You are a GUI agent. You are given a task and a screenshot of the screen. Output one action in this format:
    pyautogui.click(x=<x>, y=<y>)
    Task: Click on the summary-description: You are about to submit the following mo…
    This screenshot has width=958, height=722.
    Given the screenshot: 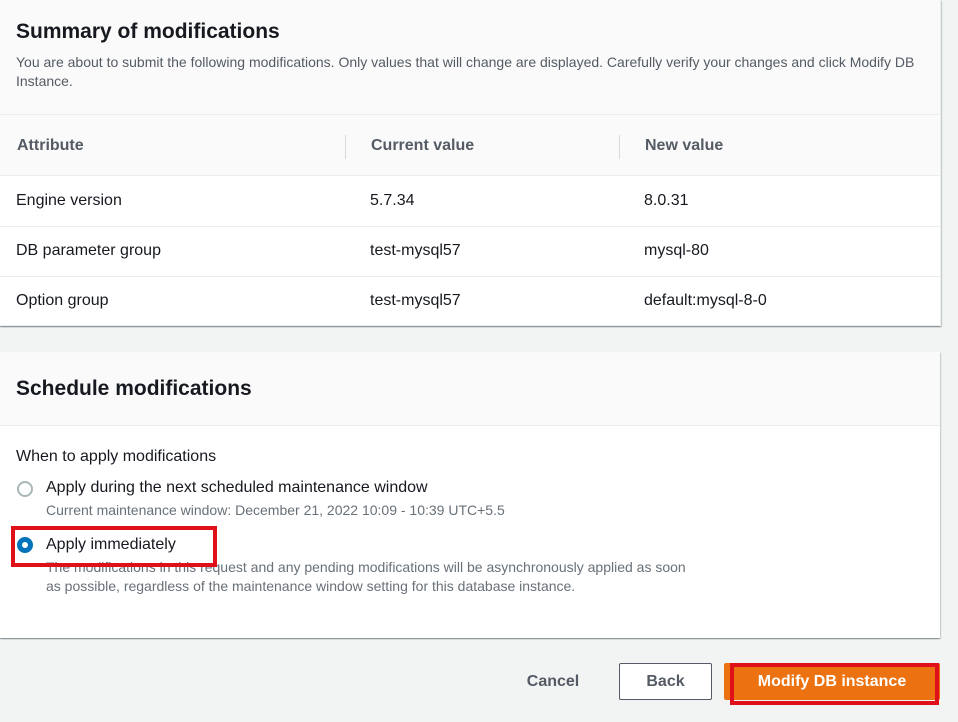 What is the action you would take?
    pyautogui.click(x=465, y=71)
    